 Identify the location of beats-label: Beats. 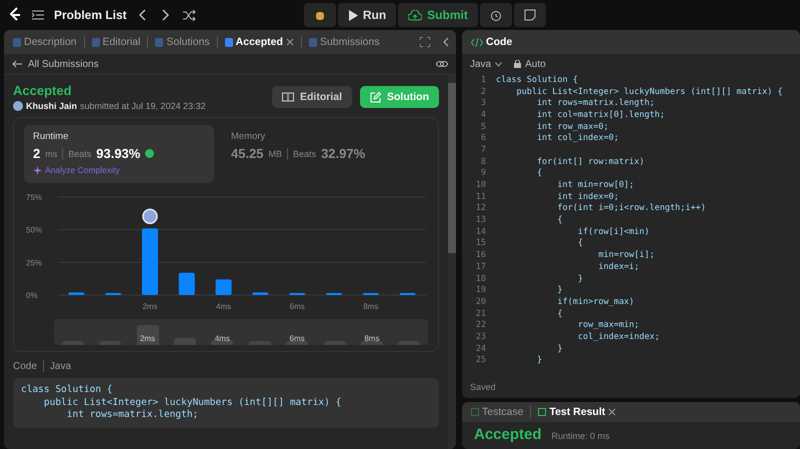
(304, 153).